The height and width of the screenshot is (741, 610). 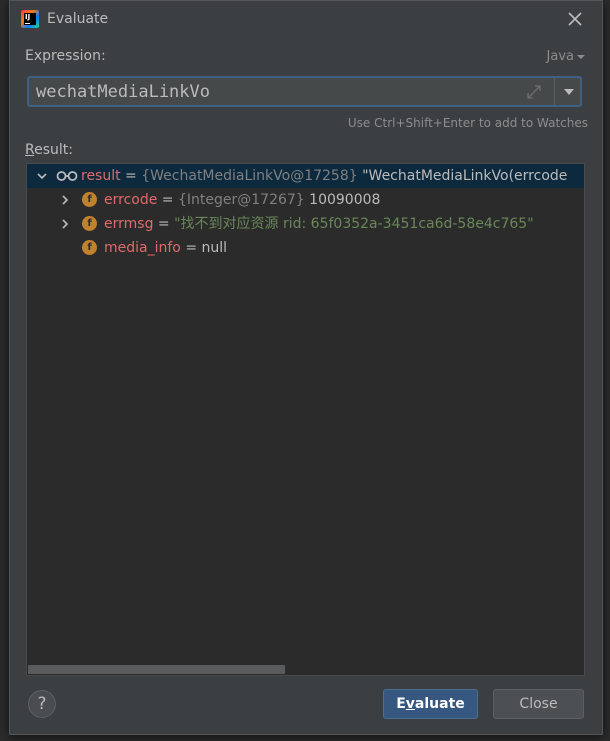 I want to click on horizontal-scrollbar, so click(x=156, y=669).